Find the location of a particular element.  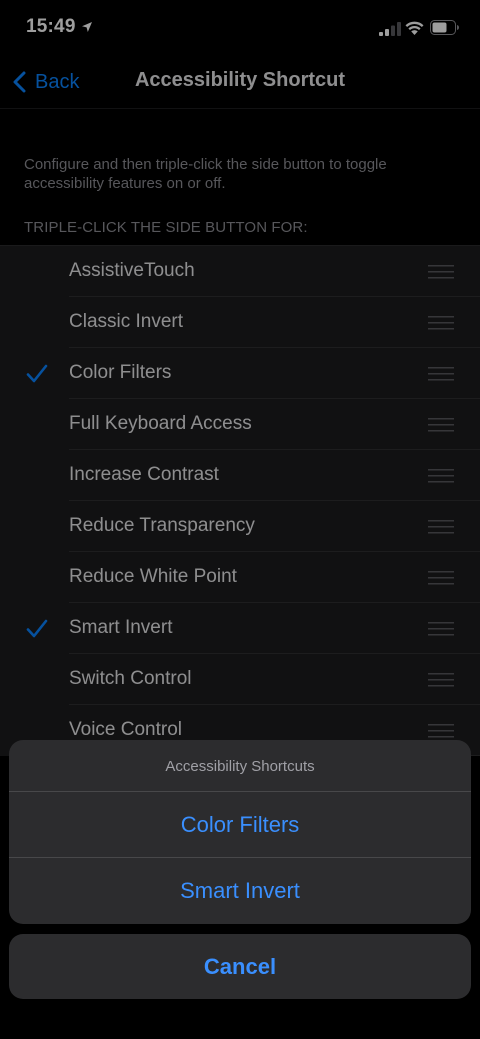

smart-invert-action-button: Smart Invert is located at coordinates (240, 891).